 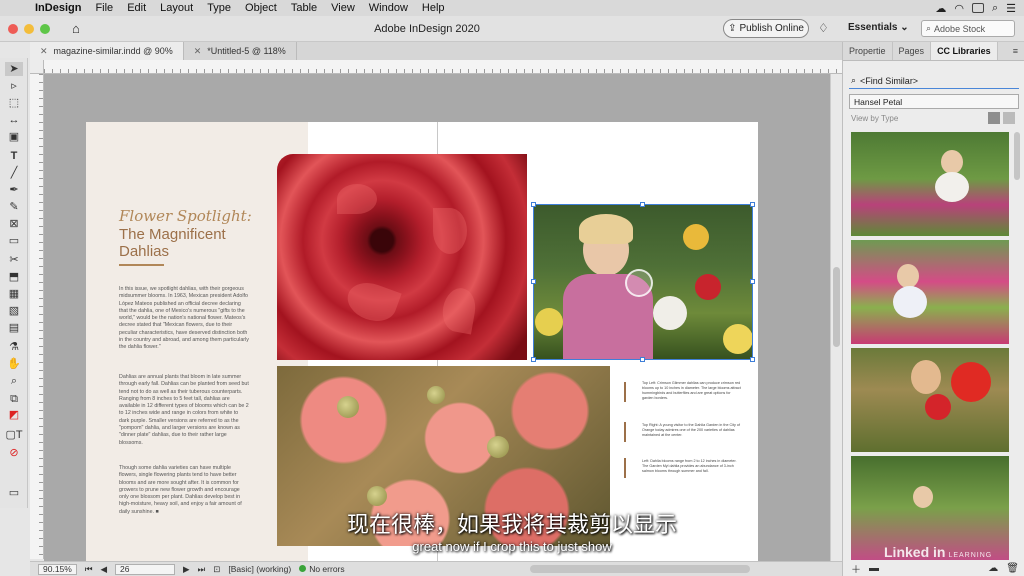 I want to click on horizontal-scrollbar, so click(x=640, y=569).